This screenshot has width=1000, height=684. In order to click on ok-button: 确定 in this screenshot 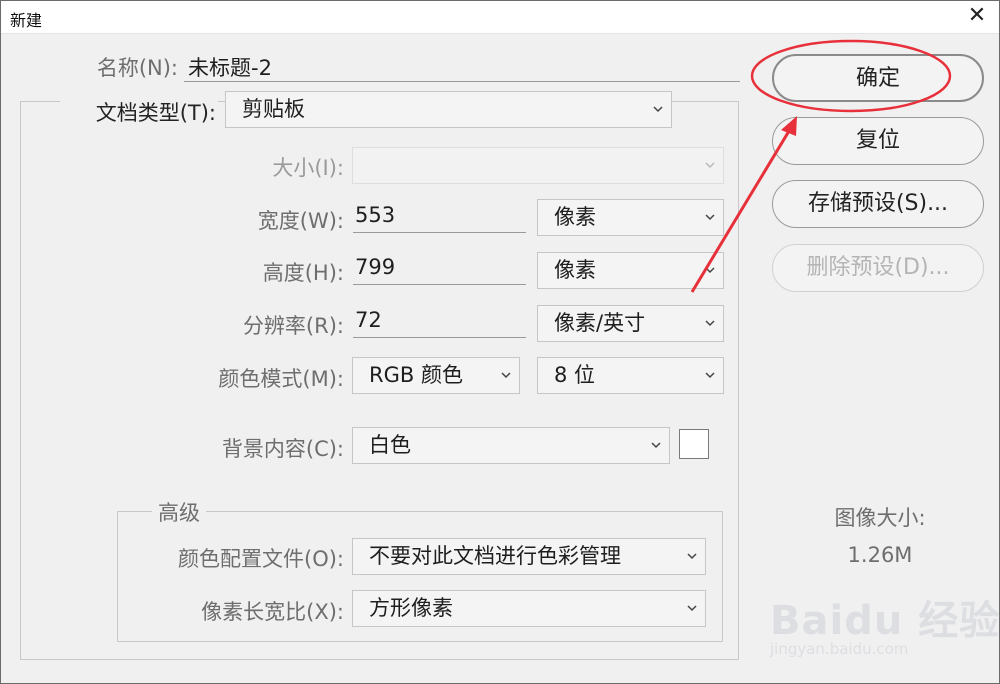, I will do `click(878, 78)`.